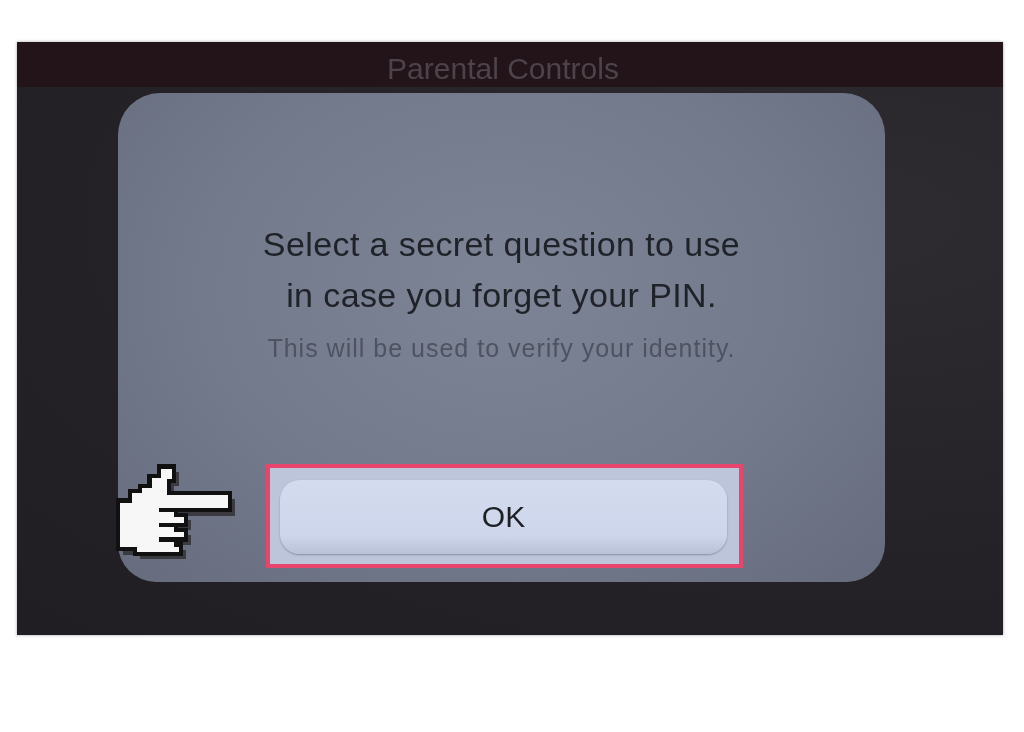 The width and height of the screenshot is (1024, 732). Describe the element at coordinates (501, 270) in the screenshot. I see `dialog-message: Select a secret question to use in case you forget your PIN.` at that location.